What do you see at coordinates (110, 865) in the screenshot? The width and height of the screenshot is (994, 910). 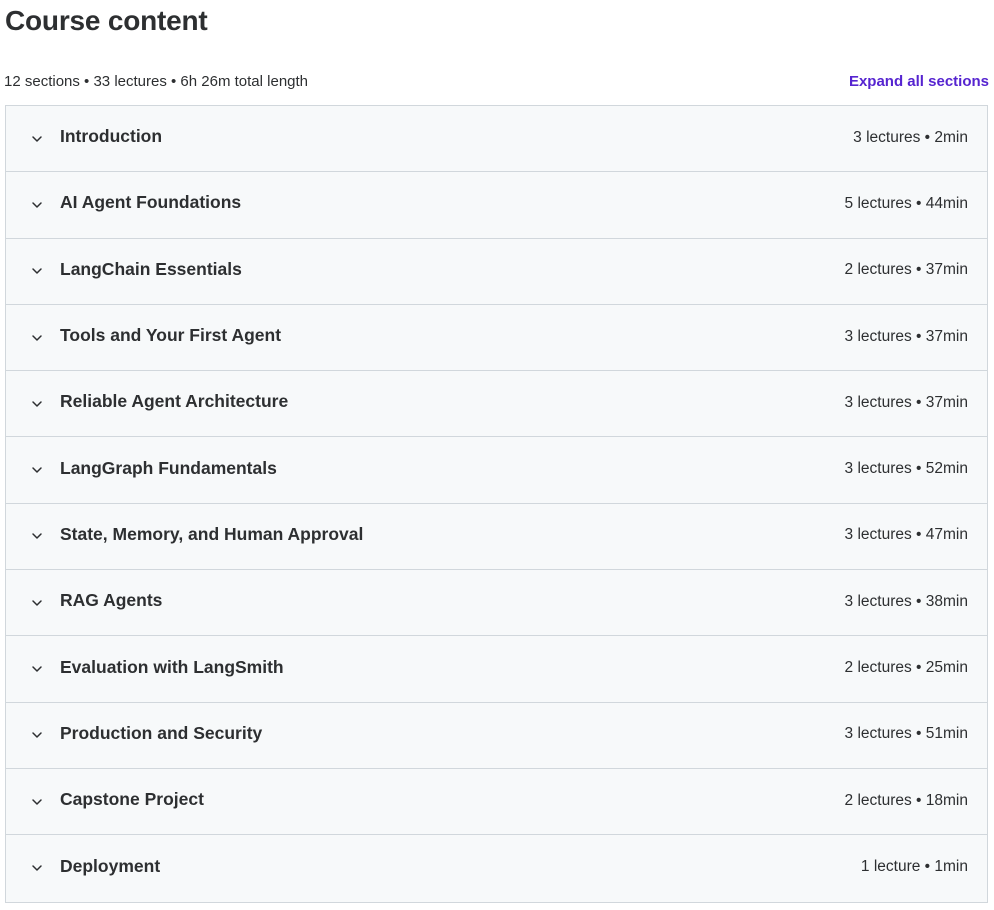 I see `section-title: Deployment` at bounding box center [110, 865].